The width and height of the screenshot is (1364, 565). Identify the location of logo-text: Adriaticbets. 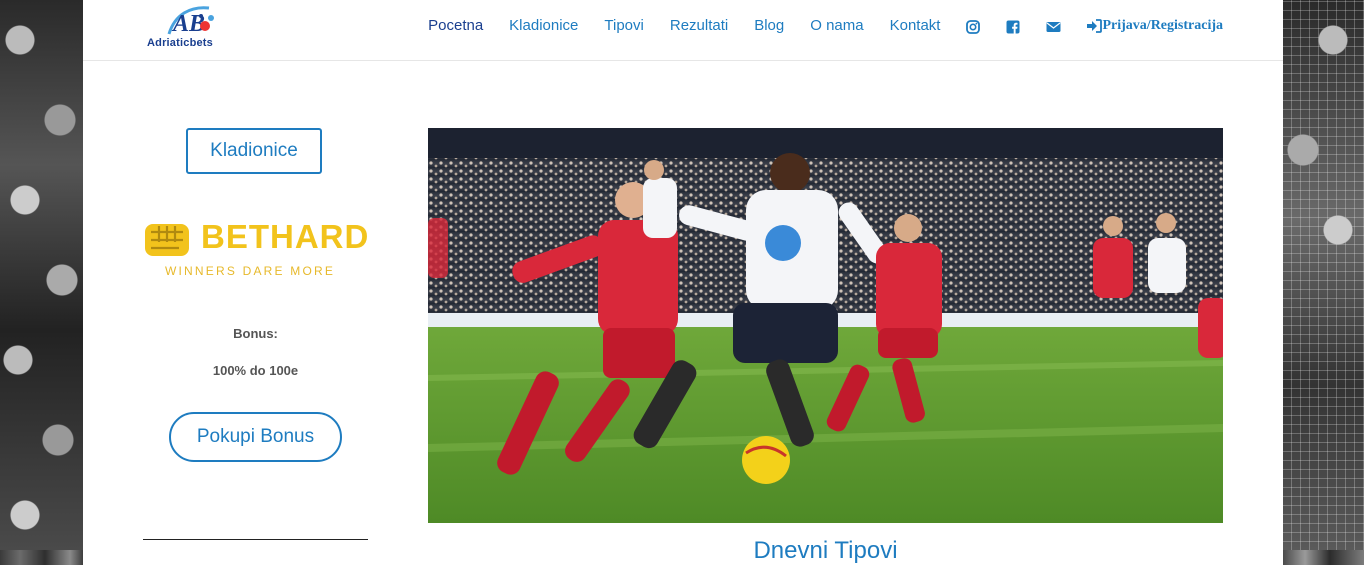
(180, 43).